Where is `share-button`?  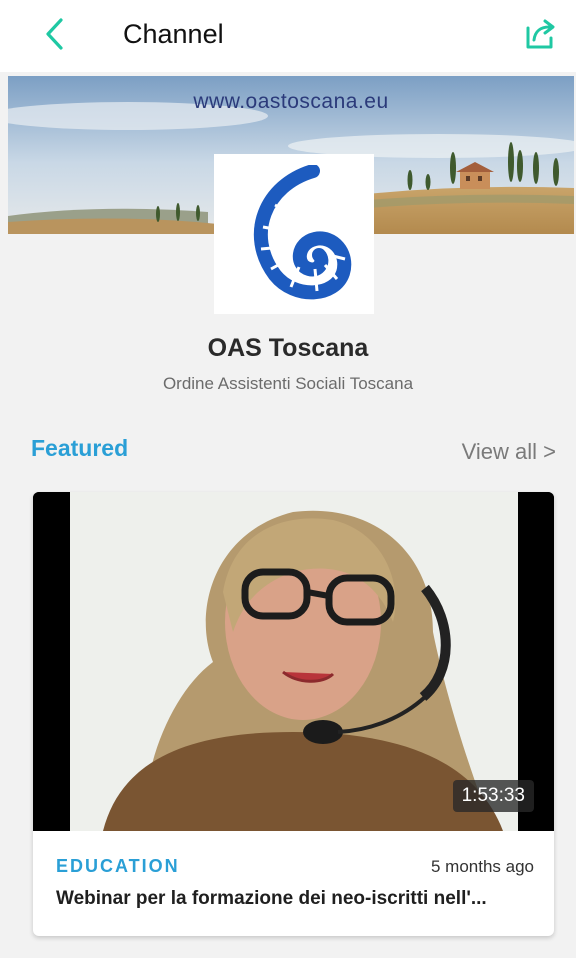
share-button is located at coordinates (541, 34).